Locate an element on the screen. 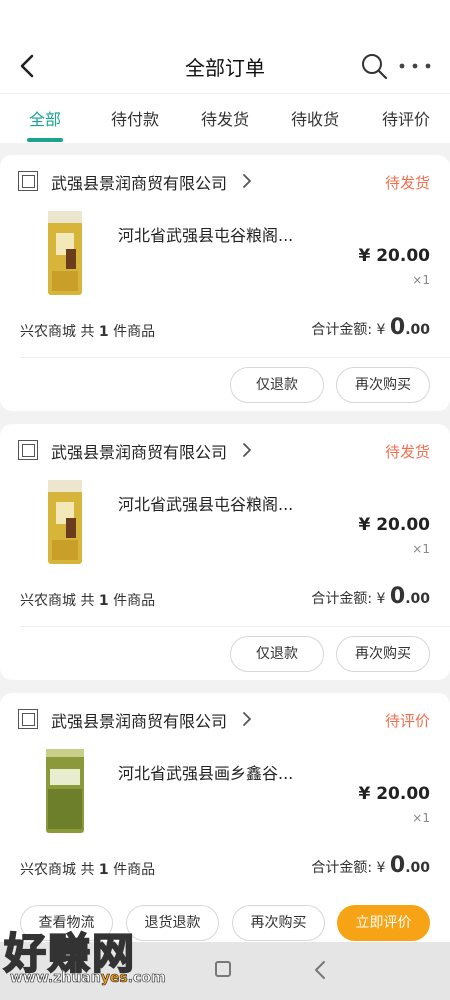  active-tab-indicator is located at coordinates (45, 140).